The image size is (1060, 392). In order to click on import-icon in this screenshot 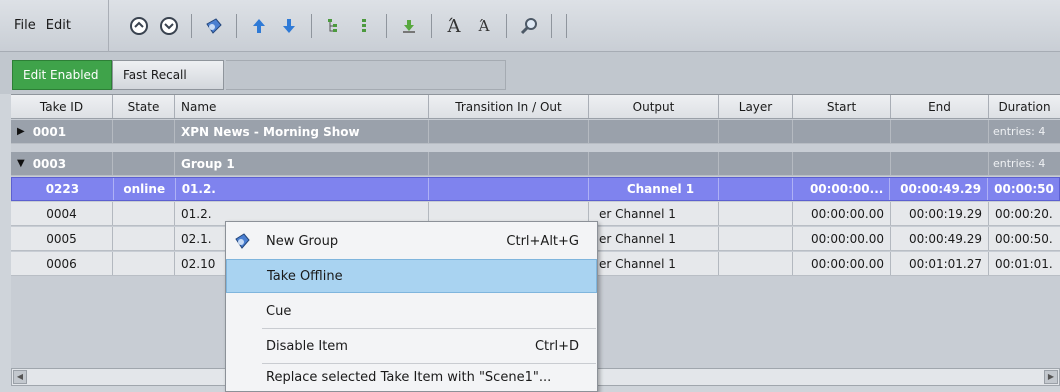, I will do `click(409, 26)`.